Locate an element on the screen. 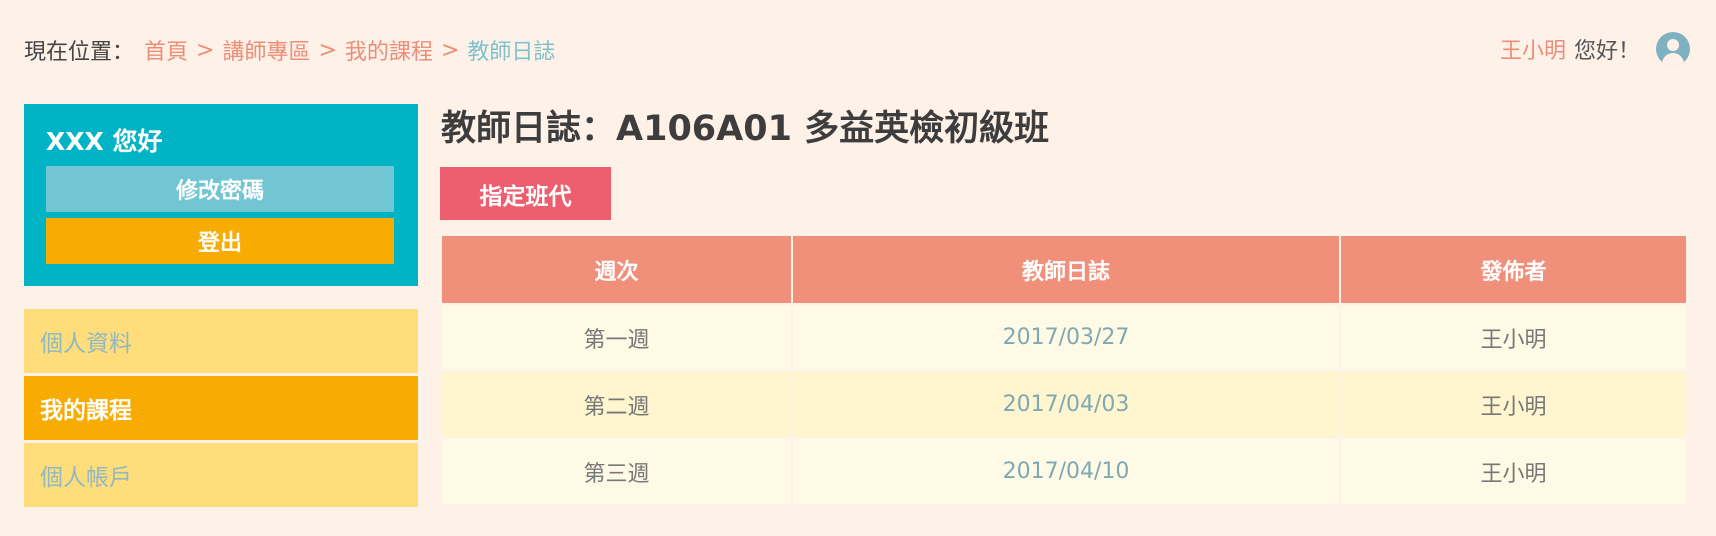 The width and height of the screenshot is (1716, 536). table-header-row: 週次 教師日誌 發佈者 is located at coordinates (1064, 270).